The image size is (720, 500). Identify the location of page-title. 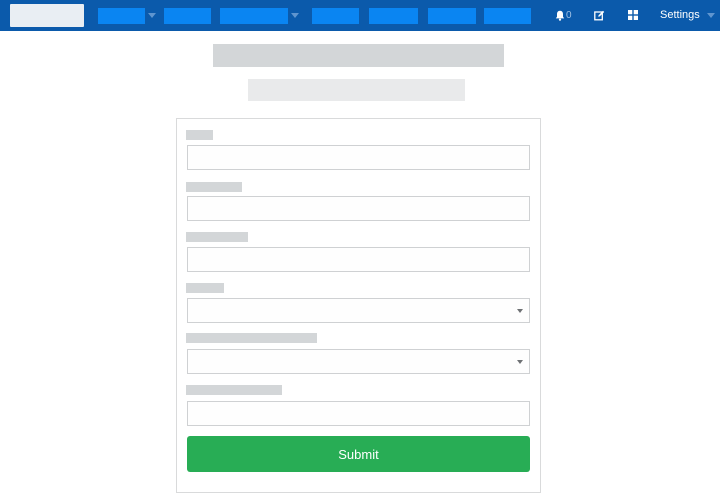
(358, 55).